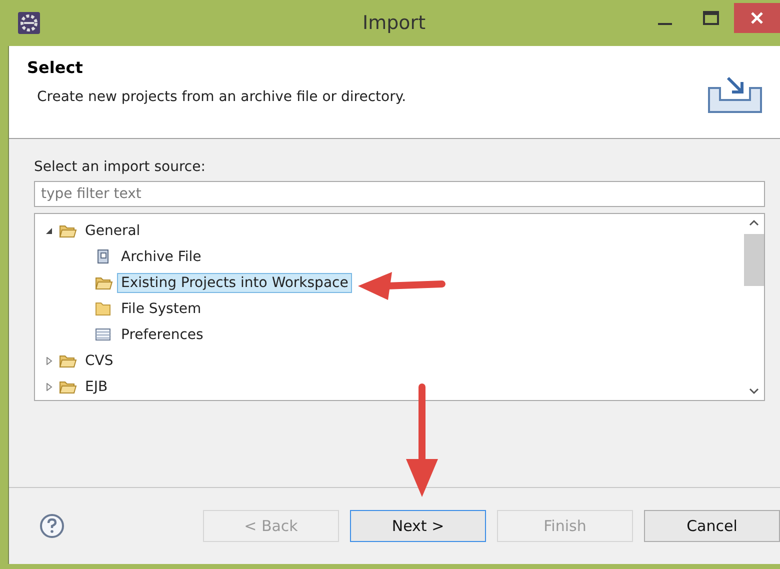 The width and height of the screenshot is (780, 569). Describe the element at coordinates (712, 526) in the screenshot. I see `dialog-button: Cancel` at that location.